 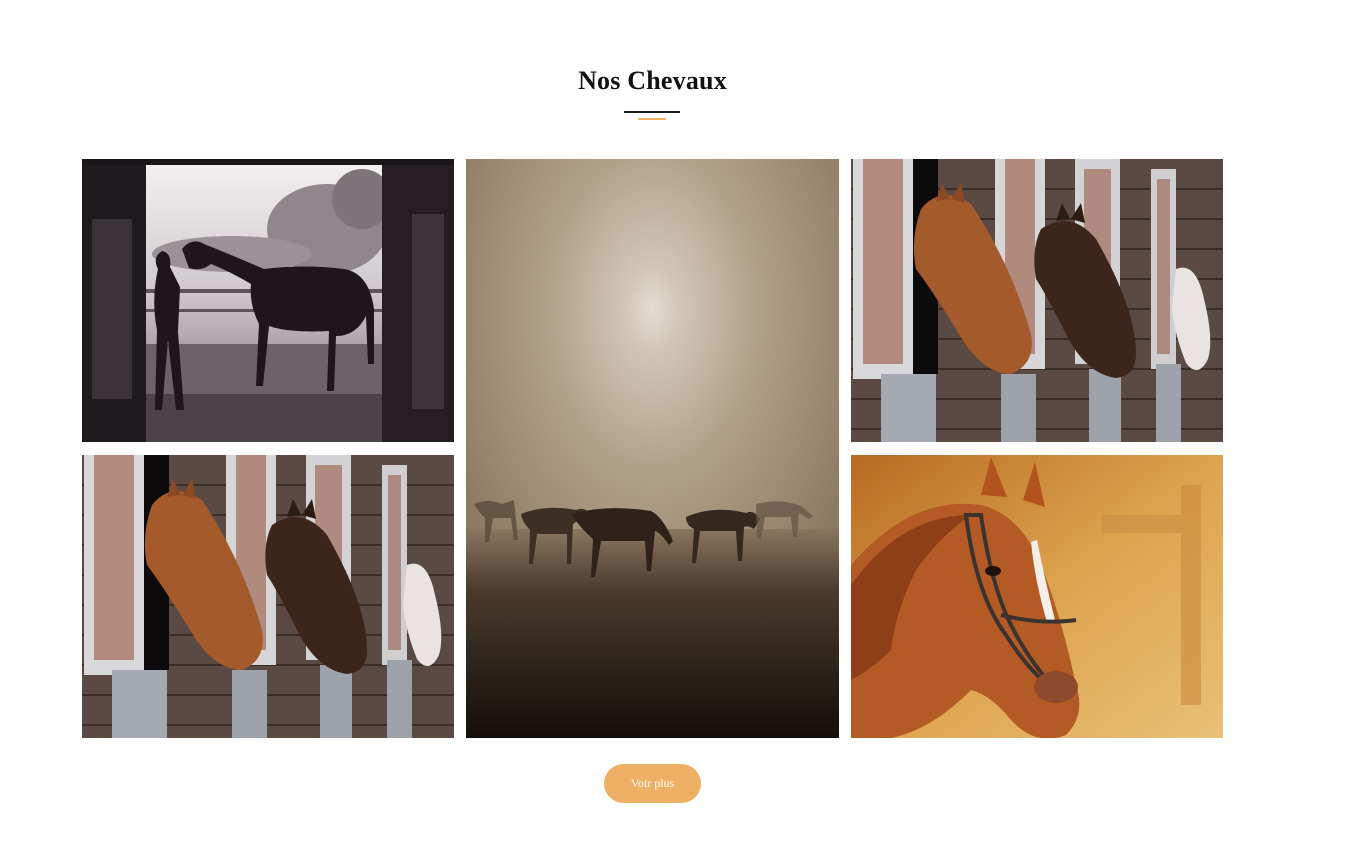 I want to click on gallery-image-chestnut-horse, so click(x=1037, y=596).